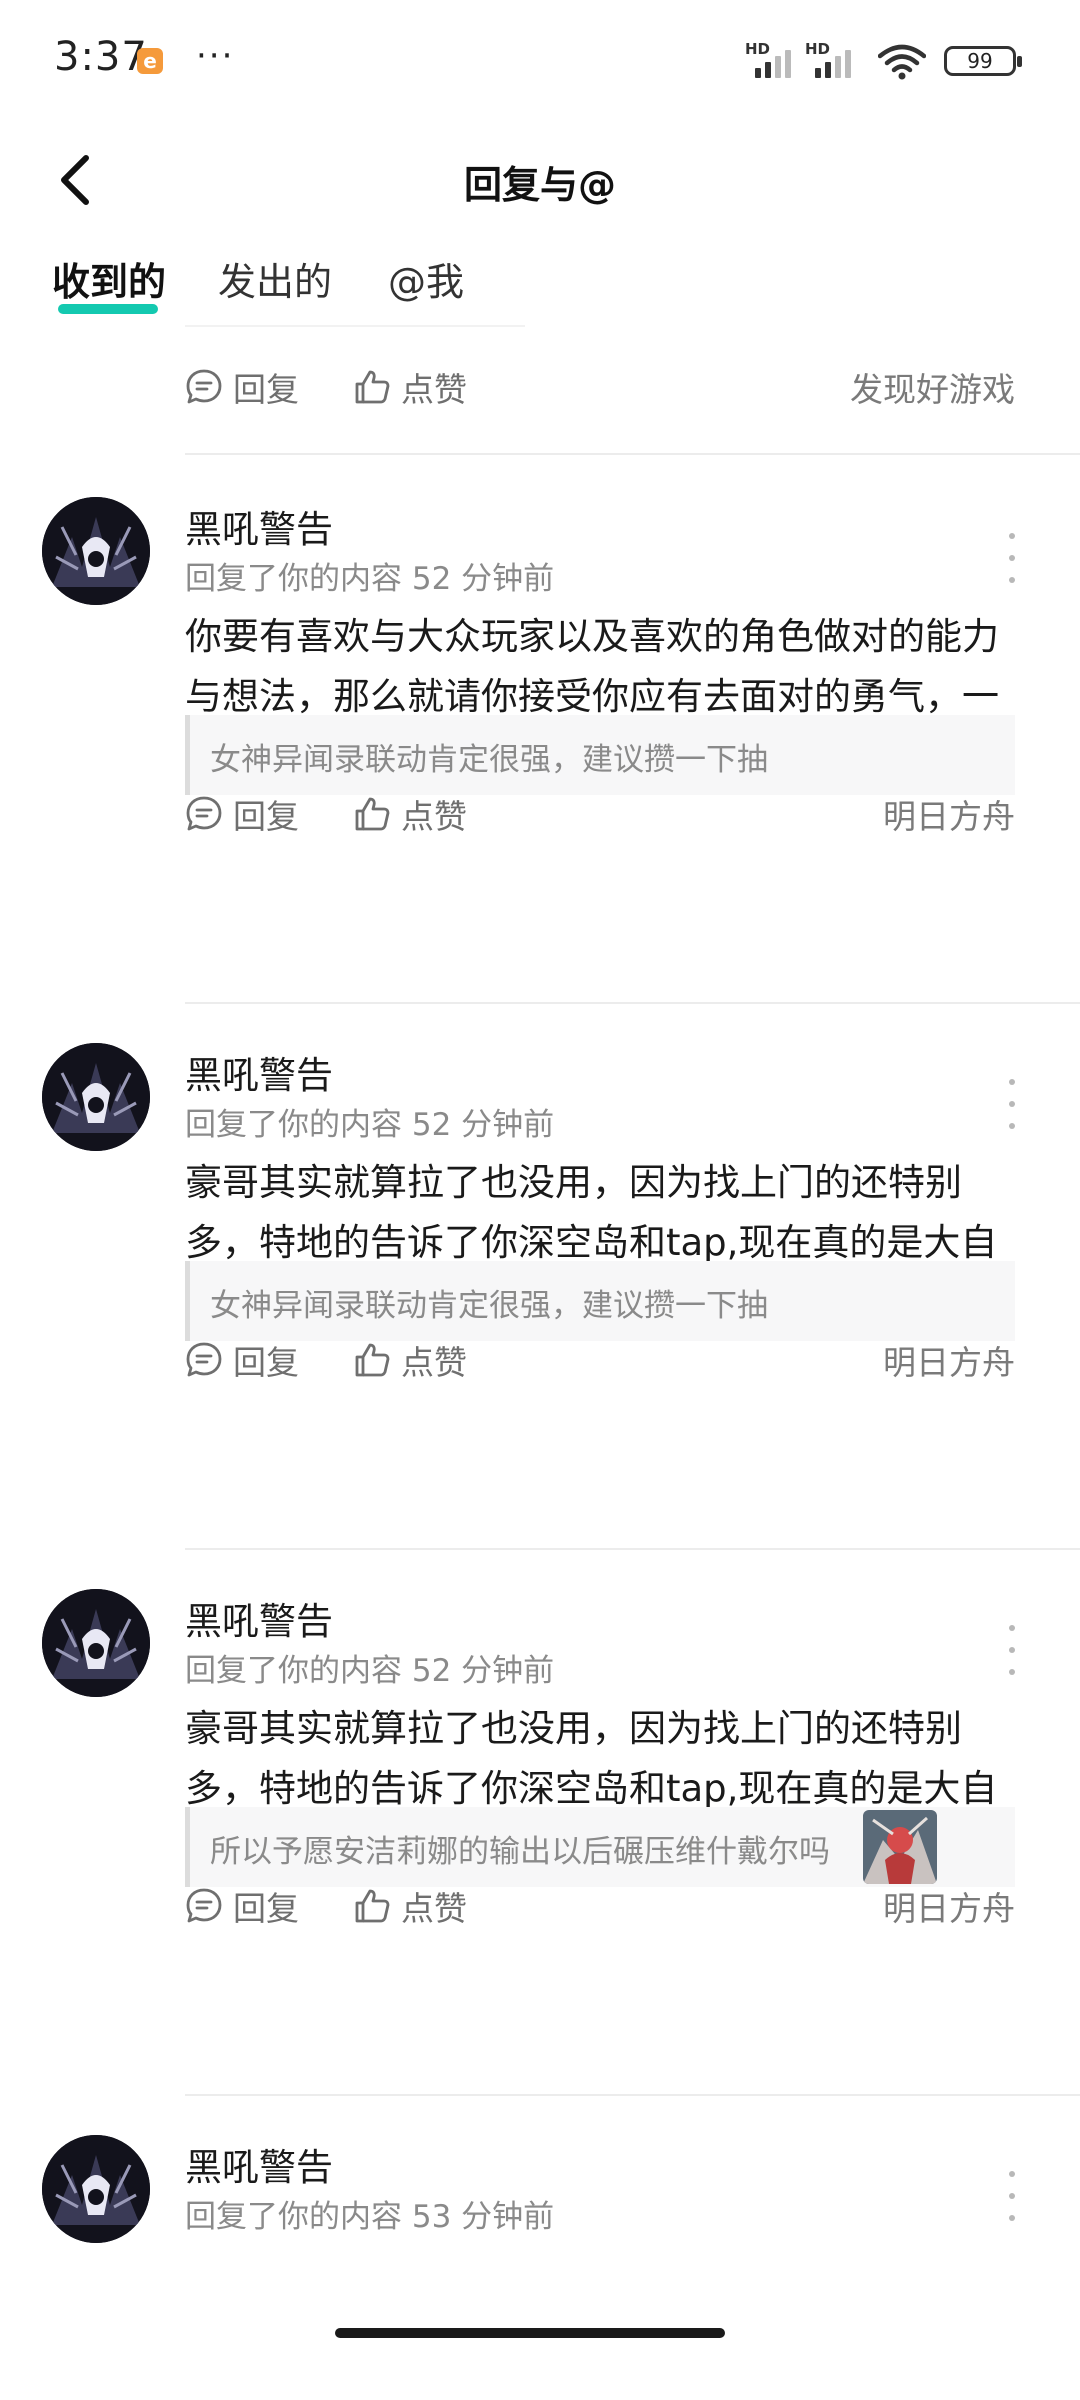 The height and width of the screenshot is (2400, 1080). What do you see at coordinates (150, 61) in the screenshot?
I see `app-notification-icon: e` at bounding box center [150, 61].